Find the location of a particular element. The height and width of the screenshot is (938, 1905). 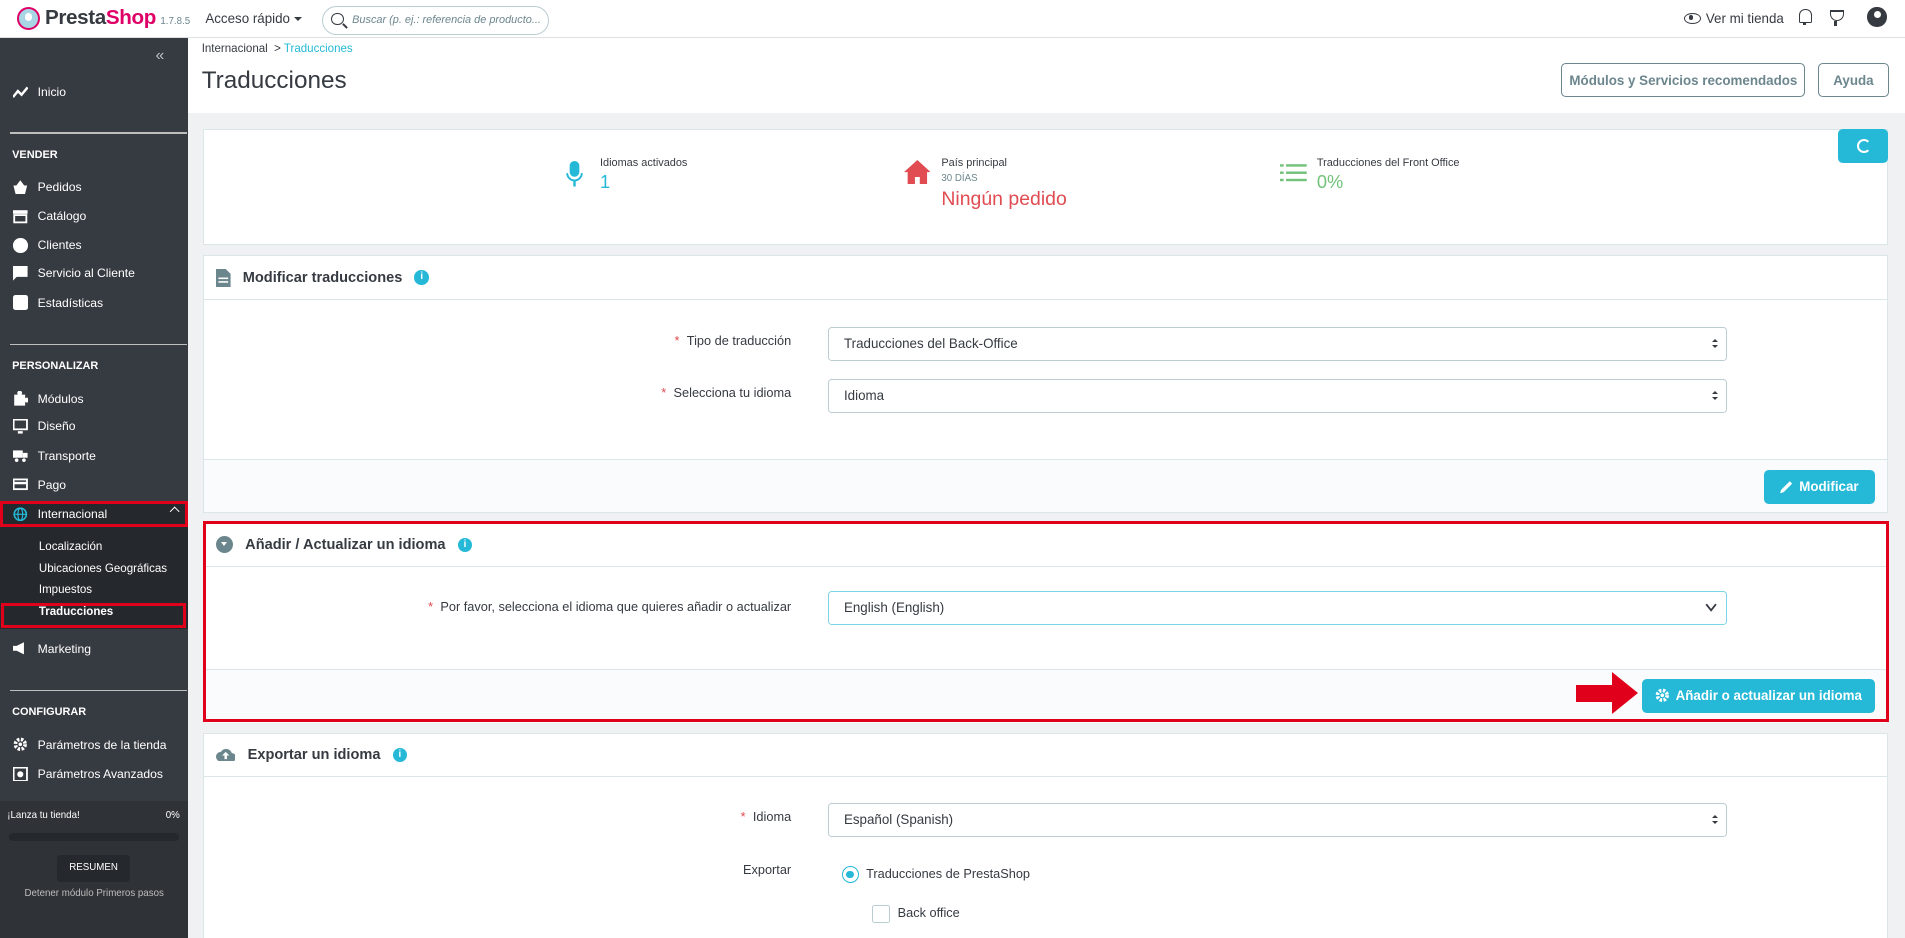

sidebar-item-transporte: Transporte is located at coordinates (94, 455).